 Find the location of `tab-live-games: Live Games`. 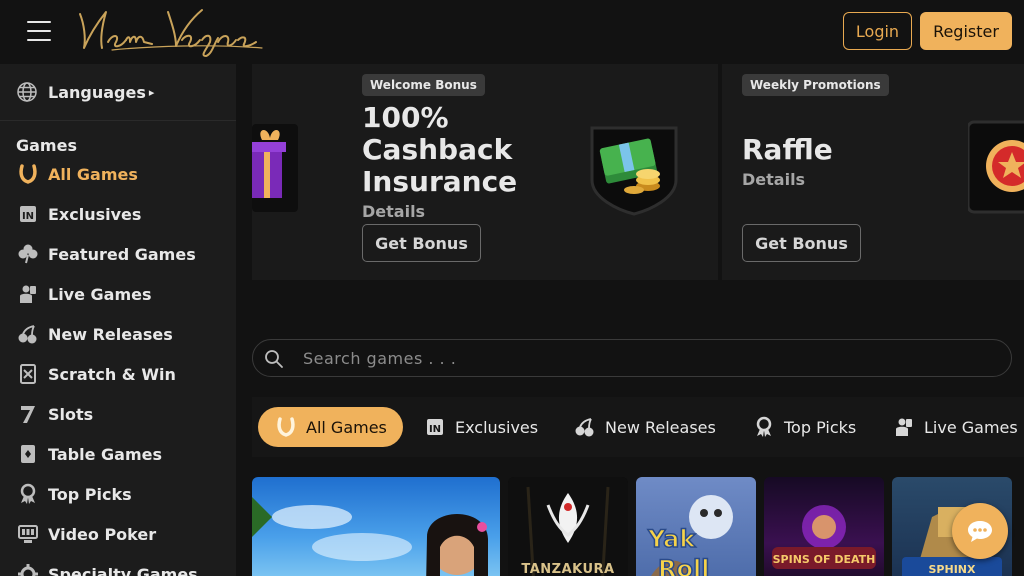

tab-live-games: Live Games is located at coordinates (955, 427).